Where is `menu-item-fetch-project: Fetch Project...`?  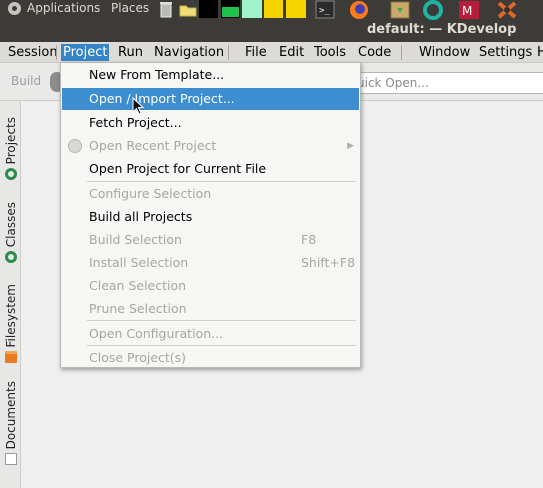
menu-item-fetch-project: Fetch Project... is located at coordinates (210, 123).